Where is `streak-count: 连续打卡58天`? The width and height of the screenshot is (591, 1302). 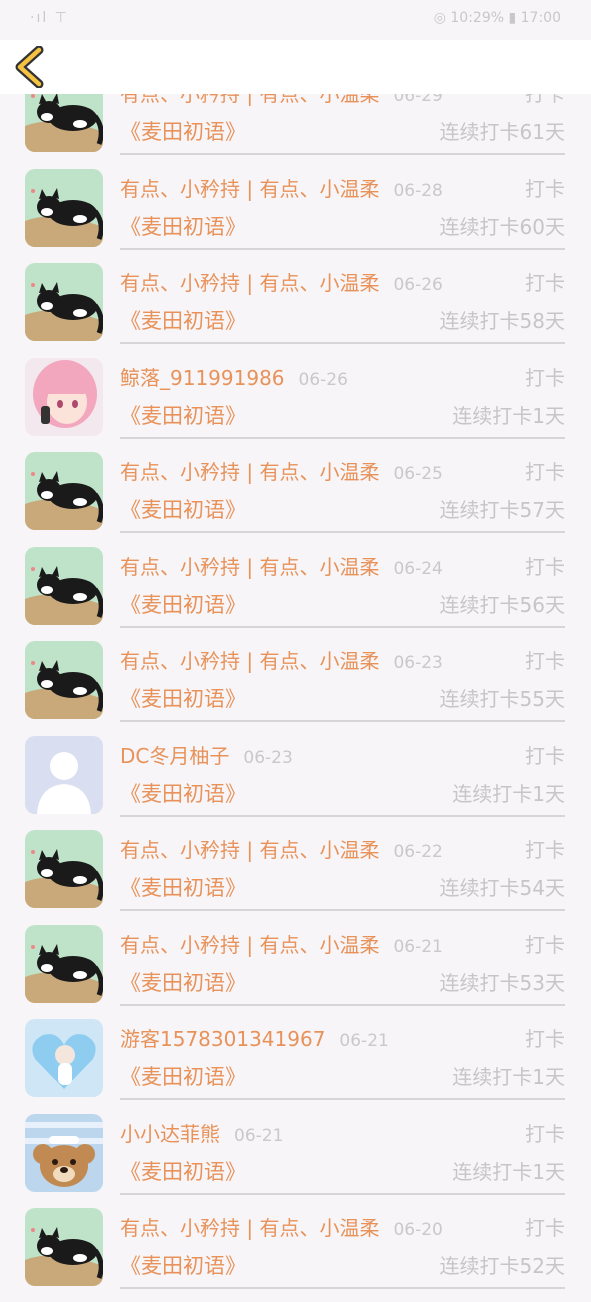
streak-count: 连续打卡58天 is located at coordinates (502, 321).